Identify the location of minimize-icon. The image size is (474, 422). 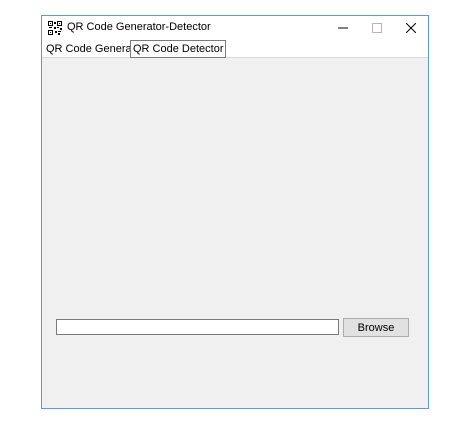
(343, 28).